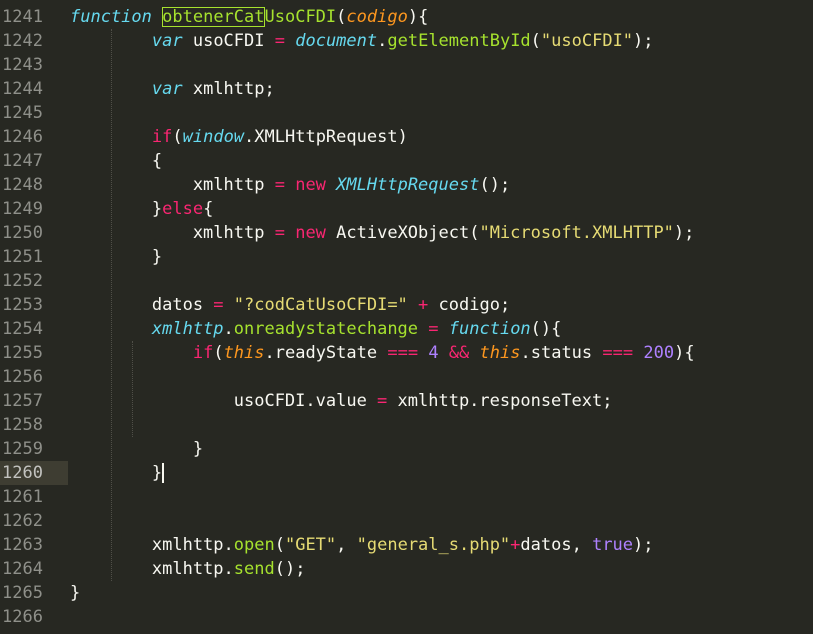  What do you see at coordinates (618, 353) in the screenshot?
I see `code-token: ===` at bounding box center [618, 353].